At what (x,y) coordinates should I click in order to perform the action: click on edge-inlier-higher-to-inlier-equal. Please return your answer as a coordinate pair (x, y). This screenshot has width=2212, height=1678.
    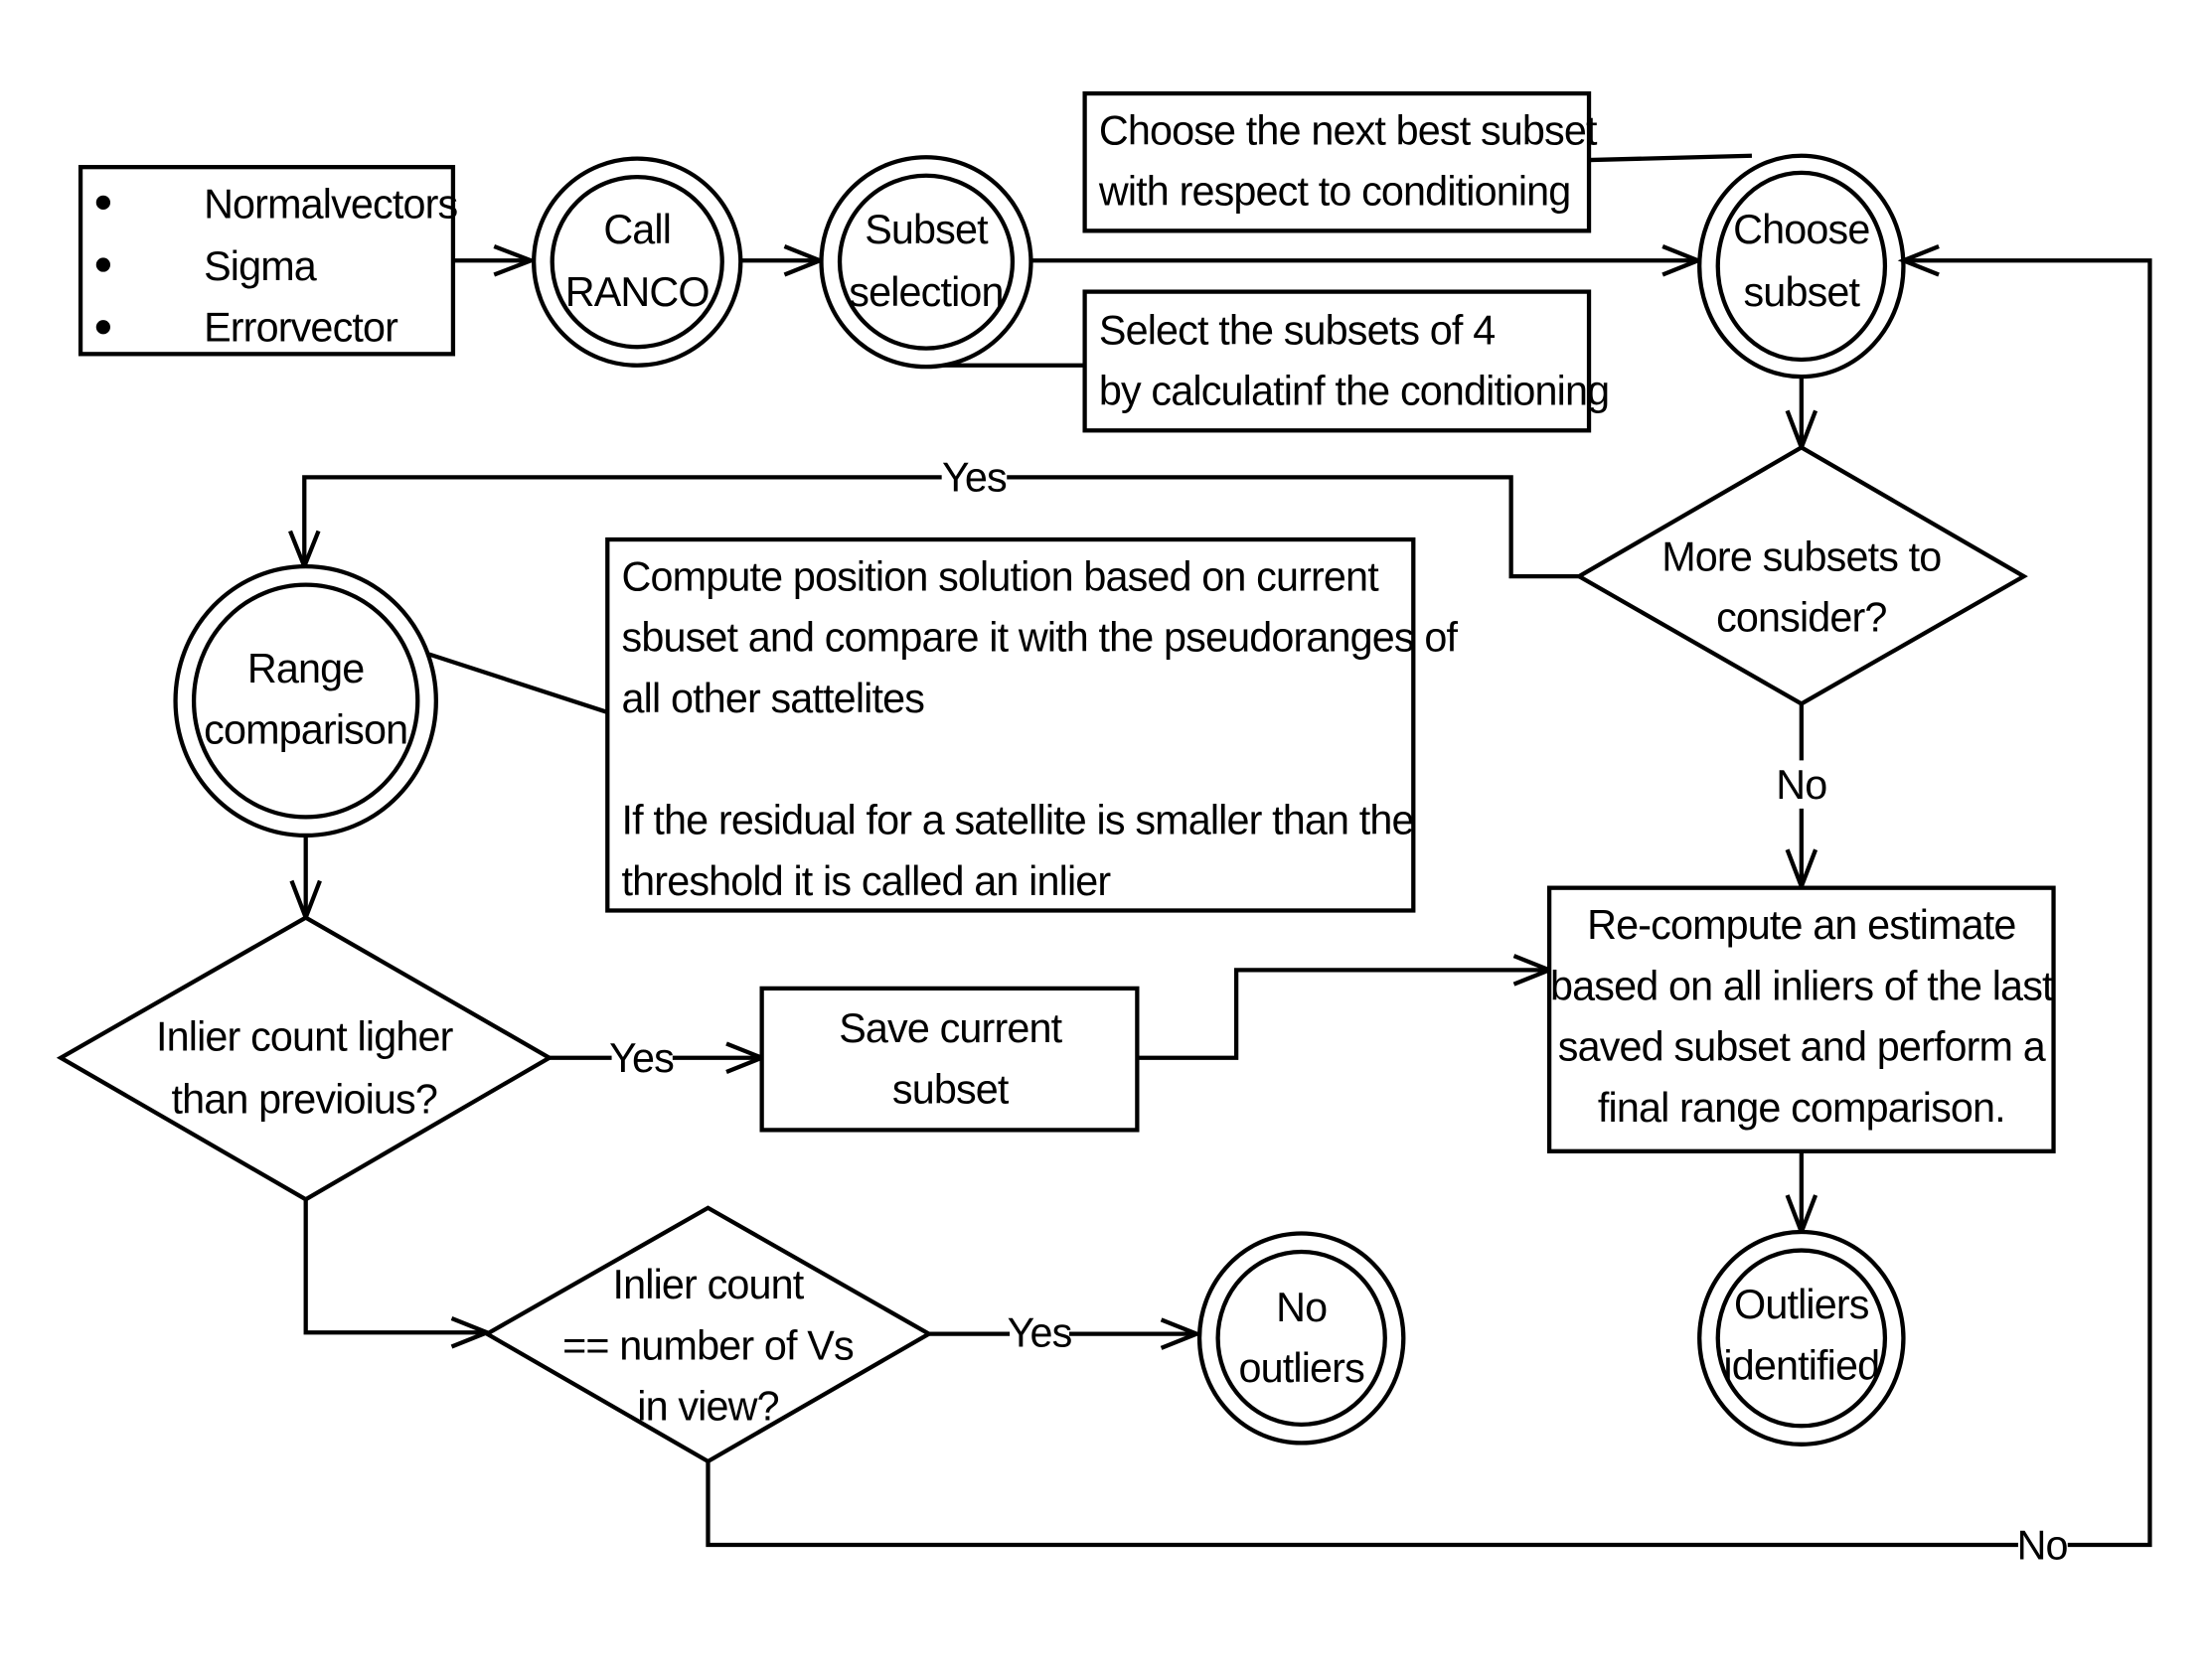
    Looking at the image, I should click on (398, 1274).